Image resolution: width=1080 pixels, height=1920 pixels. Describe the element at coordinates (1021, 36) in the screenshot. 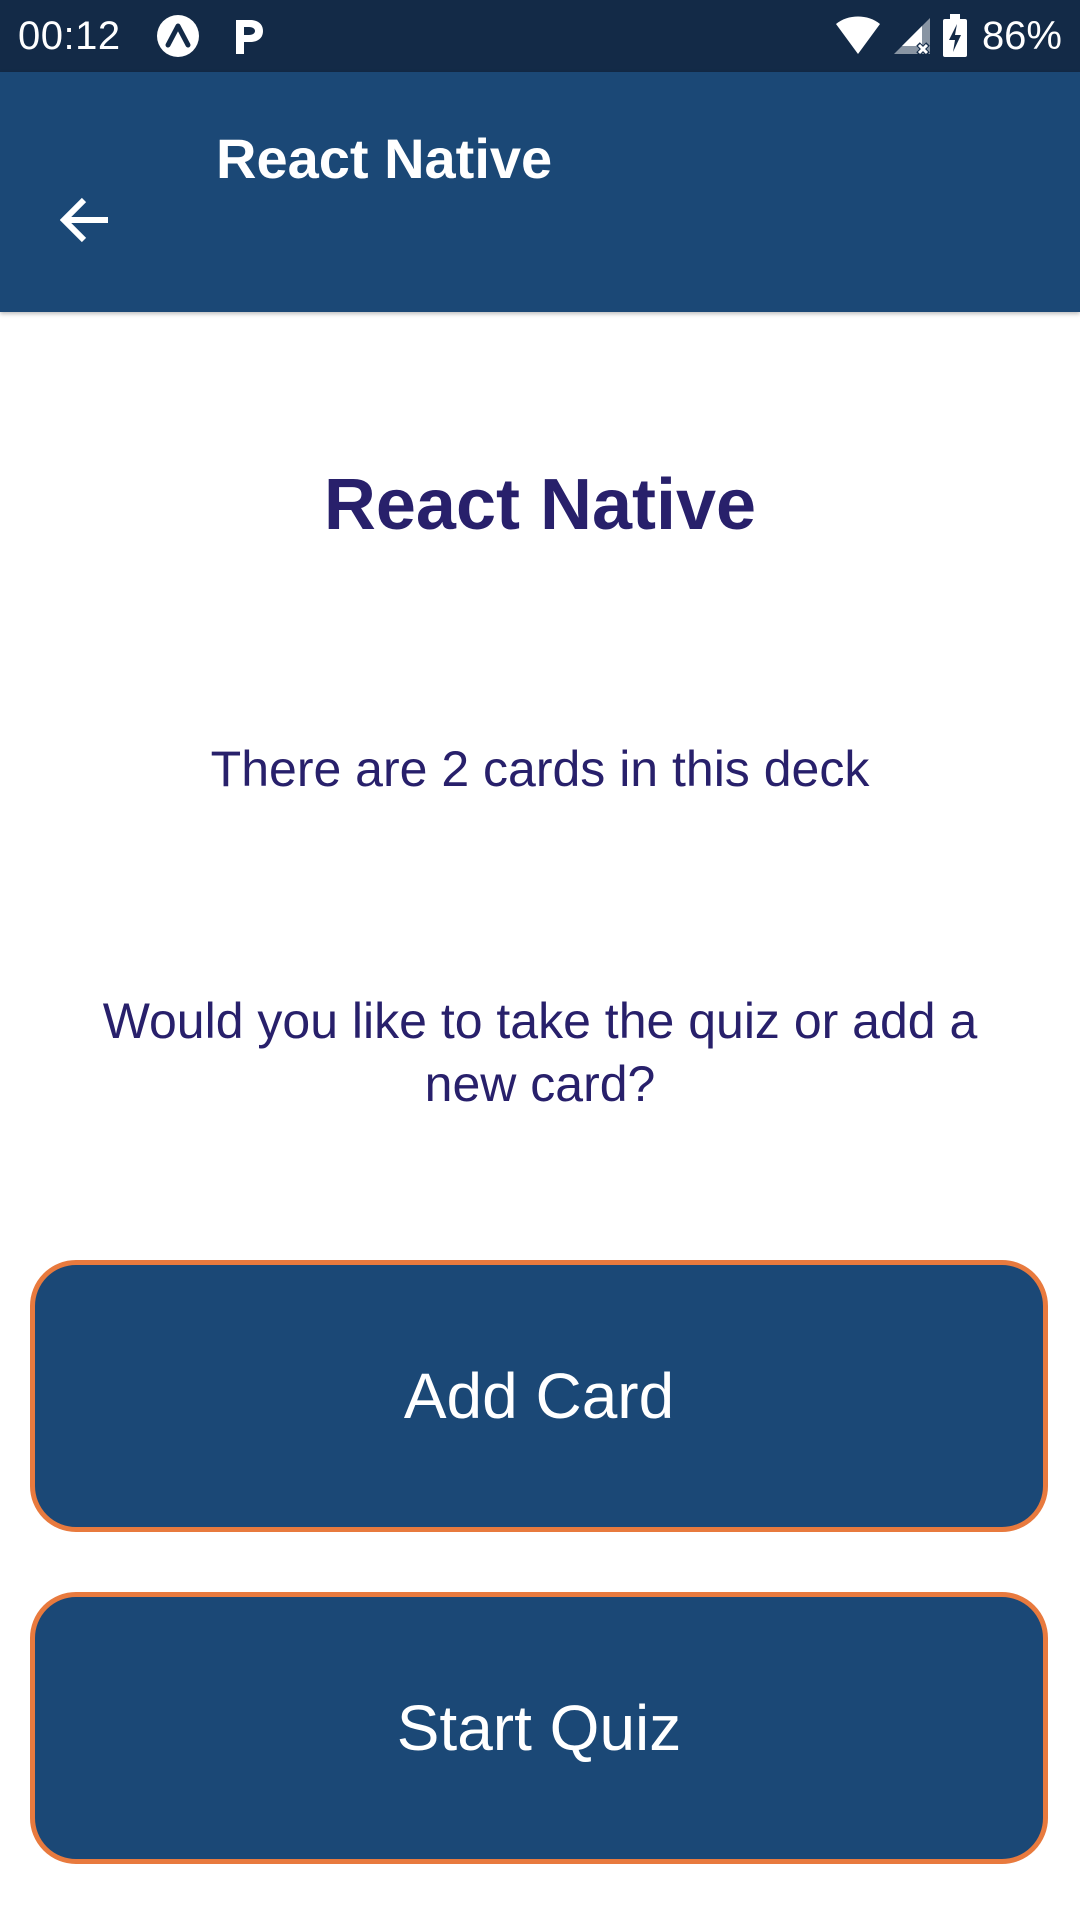

I see `battery-percentage: 86%` at that location.